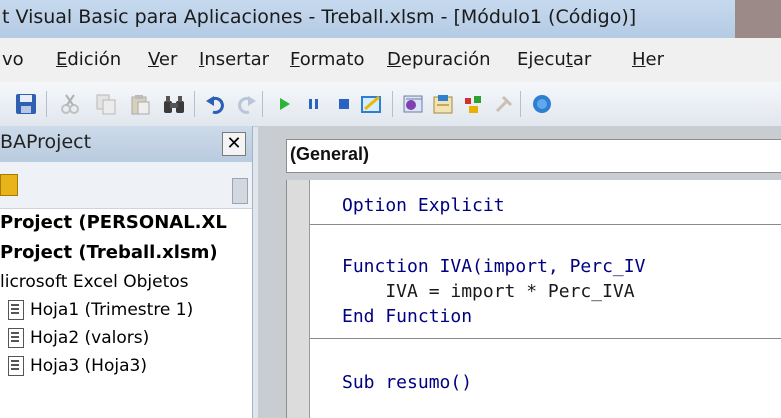 The height and width of the screenshot is (418, 781). What do you see at coordinates (234, 144) in the screenshot?
I see `close-button: ✕` at bounding box center [234, 144].